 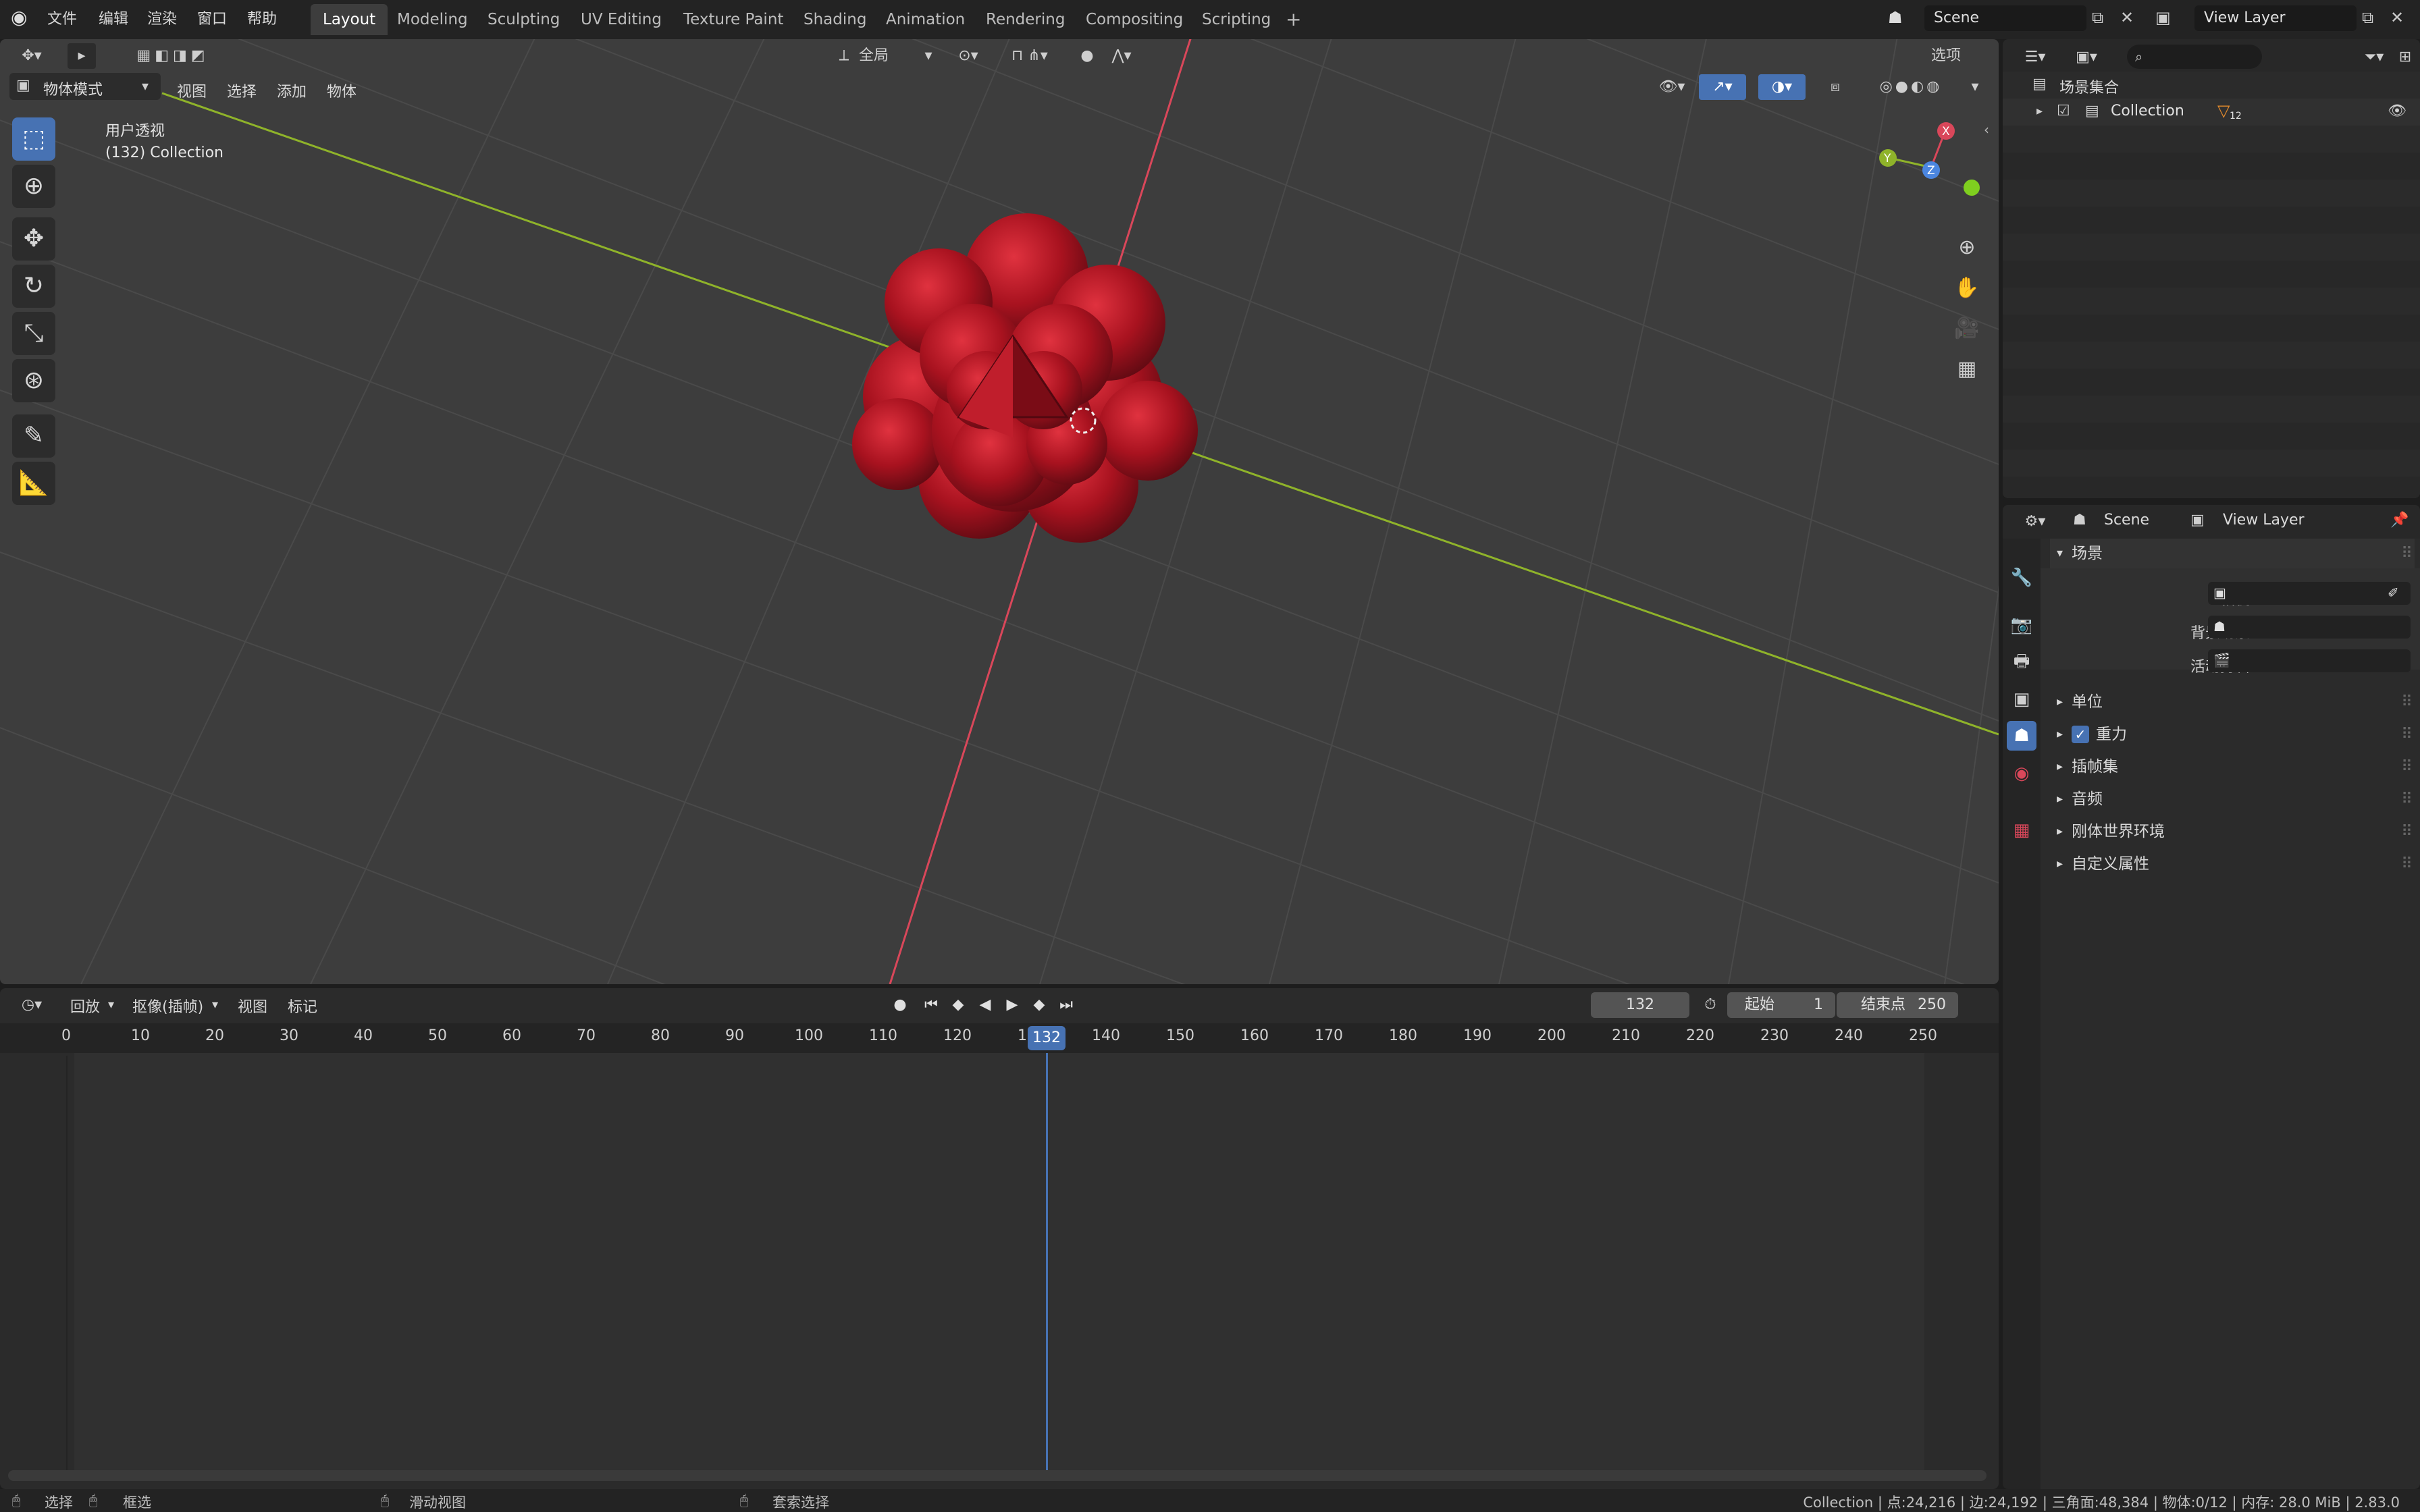 I want to click on scene-name-field: Scene, so click(x=2005, y=18).